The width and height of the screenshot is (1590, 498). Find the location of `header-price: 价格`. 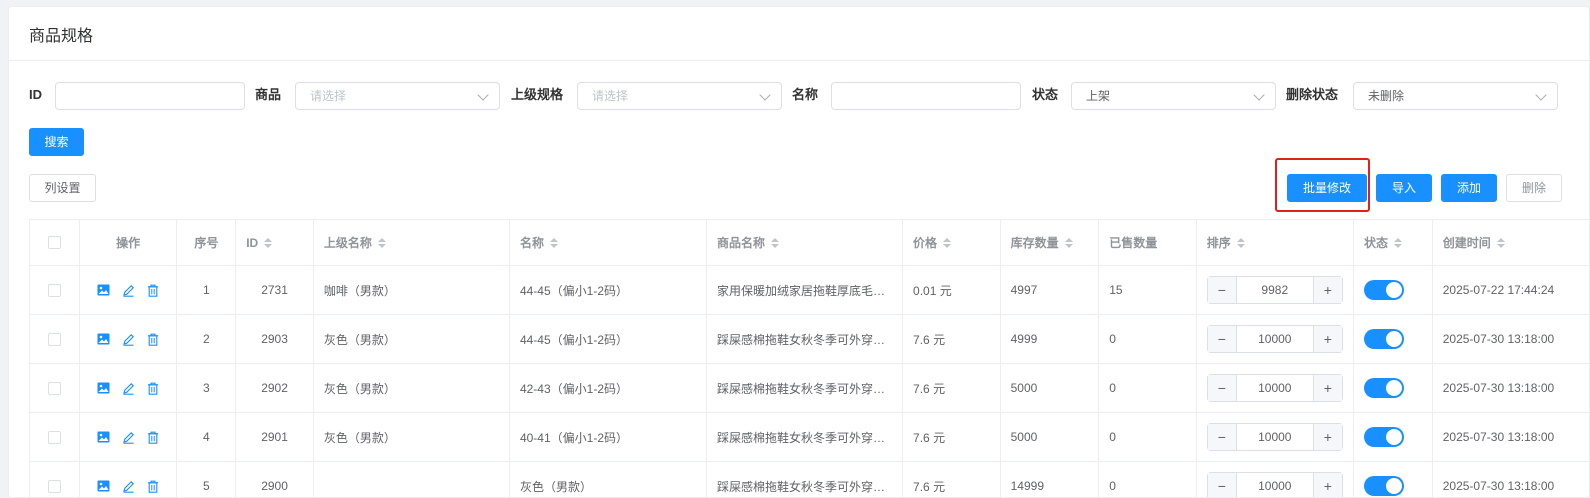

header-price: 价格 is located at coordinates (952, 243).